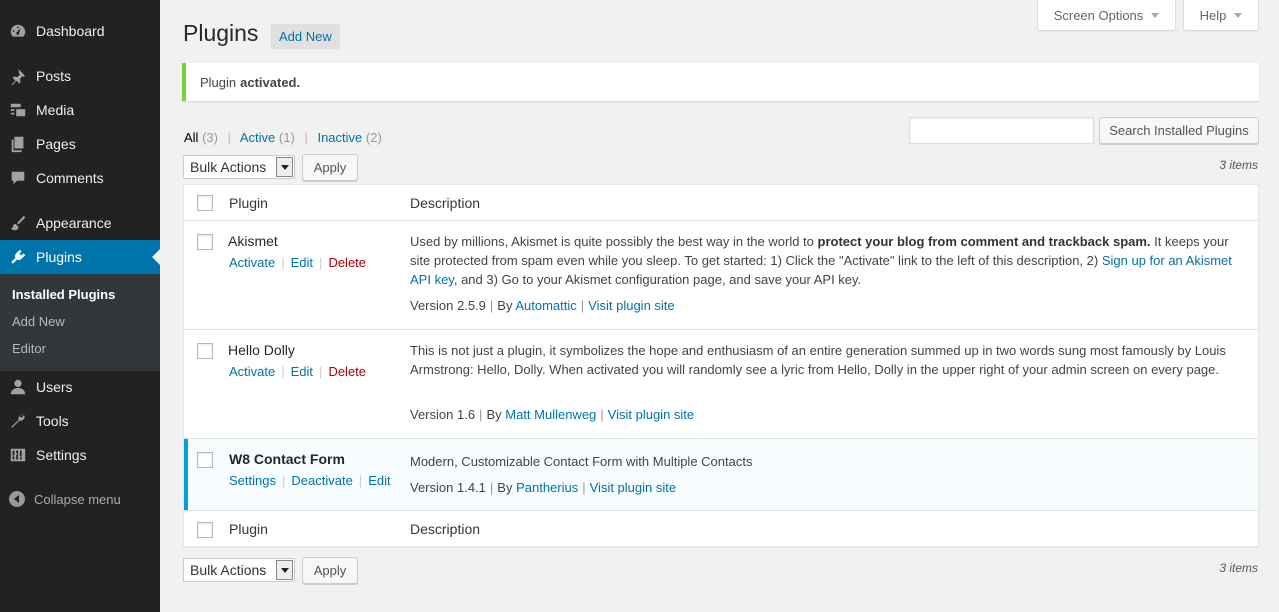 Image resolution: width=1279 pixels, height=612 pixels. I want to click on bulk-actions-select-bottom: Bulk Actions, so click(239, 570).